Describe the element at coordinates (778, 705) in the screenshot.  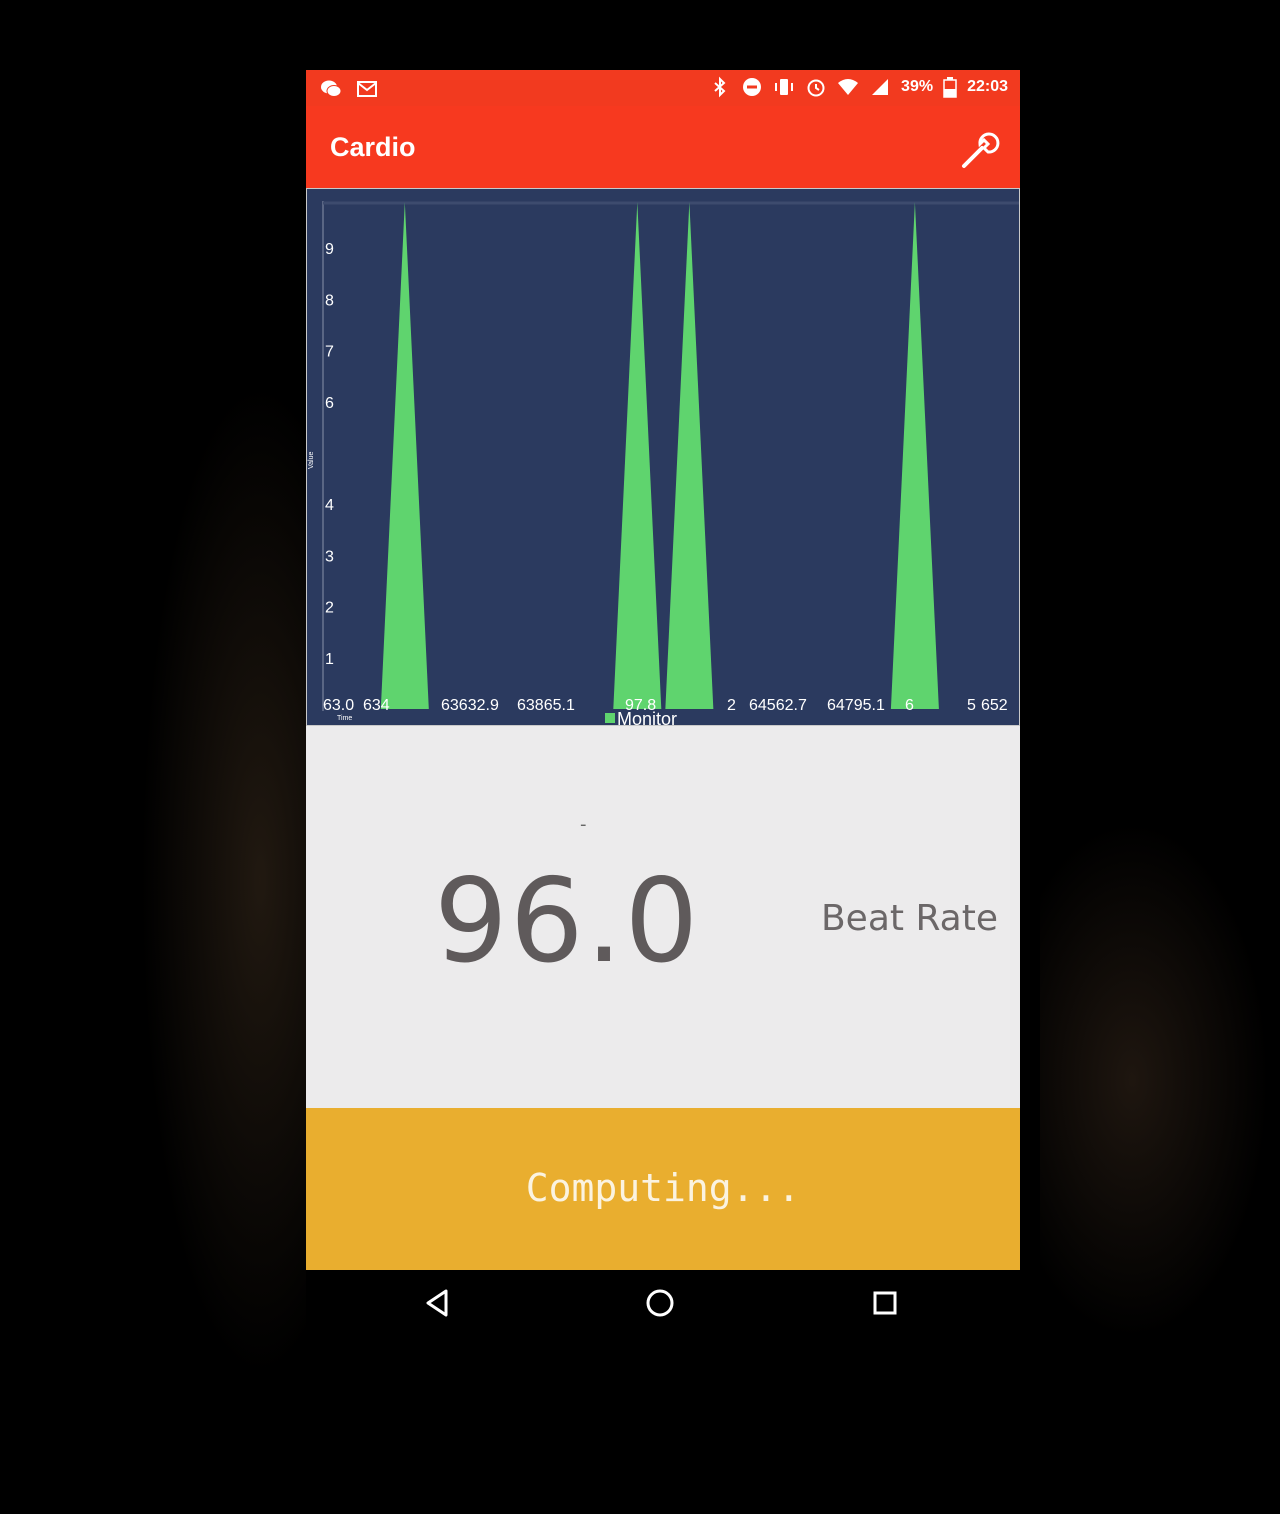
I see `x-tick-label: 64562.7` at that location.